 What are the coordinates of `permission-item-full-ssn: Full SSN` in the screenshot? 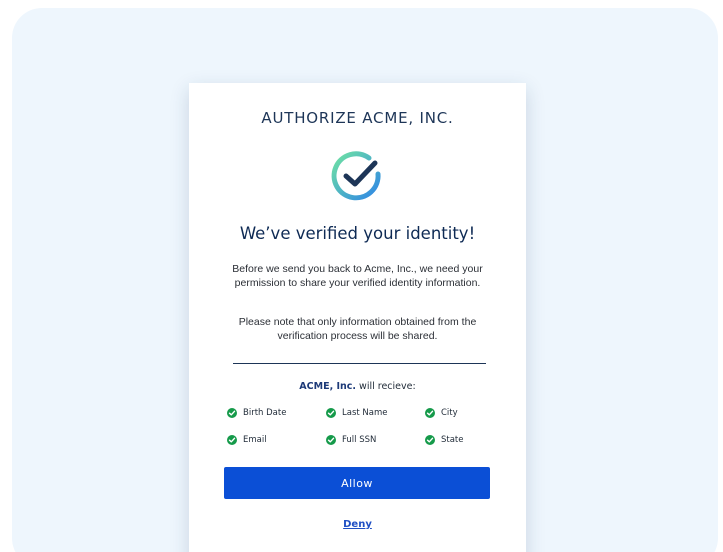 It's located at (351, 440).